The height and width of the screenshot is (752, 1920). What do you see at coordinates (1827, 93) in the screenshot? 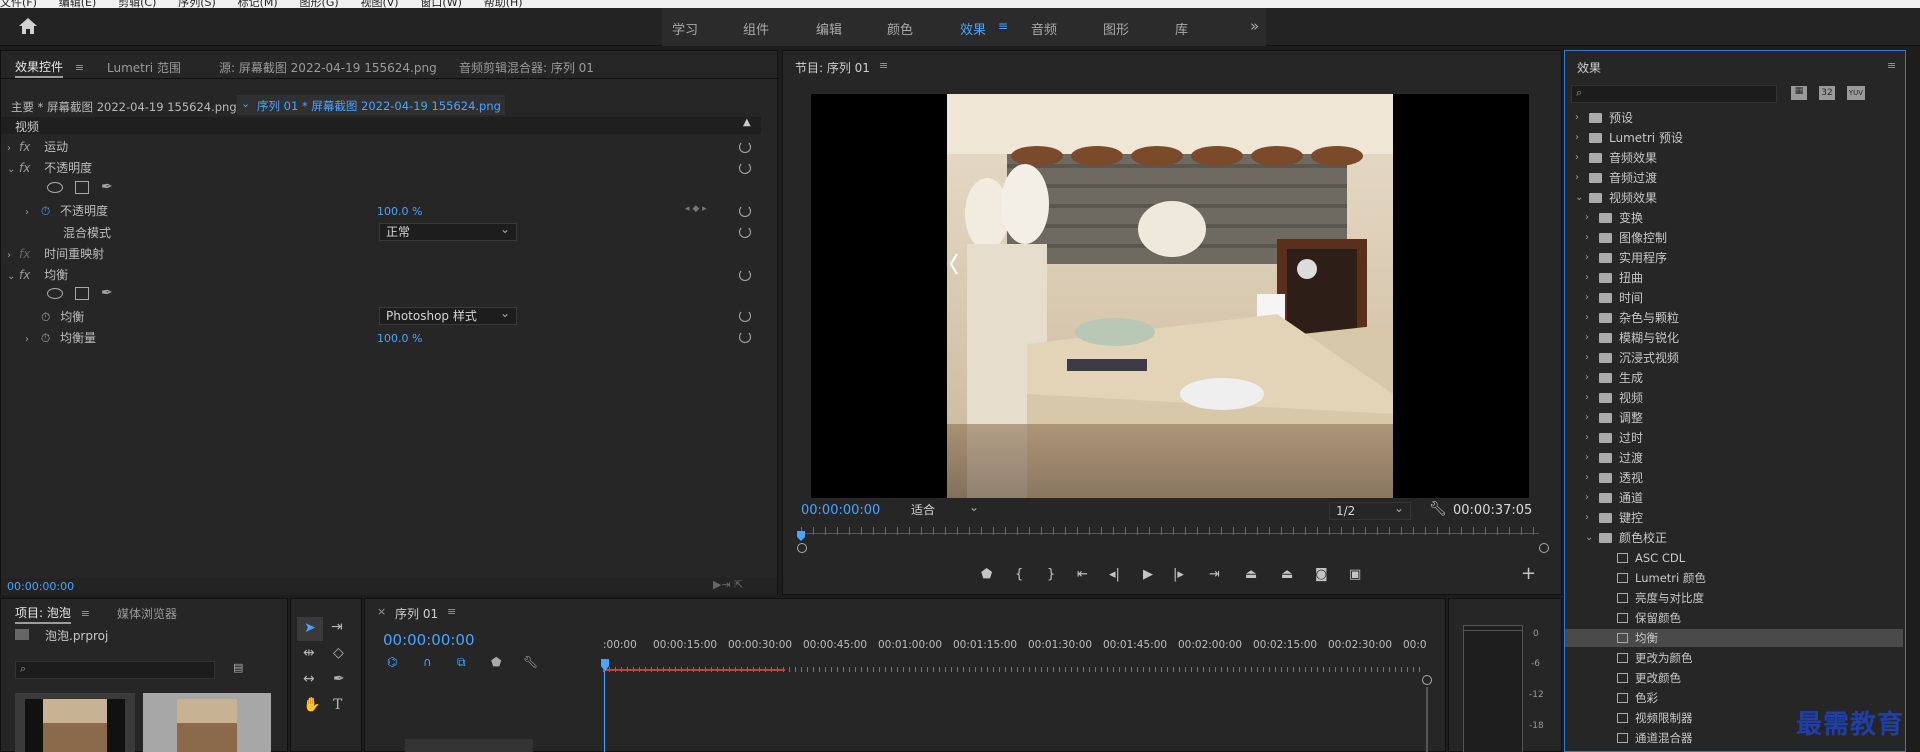
I see `32bit-effects-icon: 32` at bounding box center [1827, 93].